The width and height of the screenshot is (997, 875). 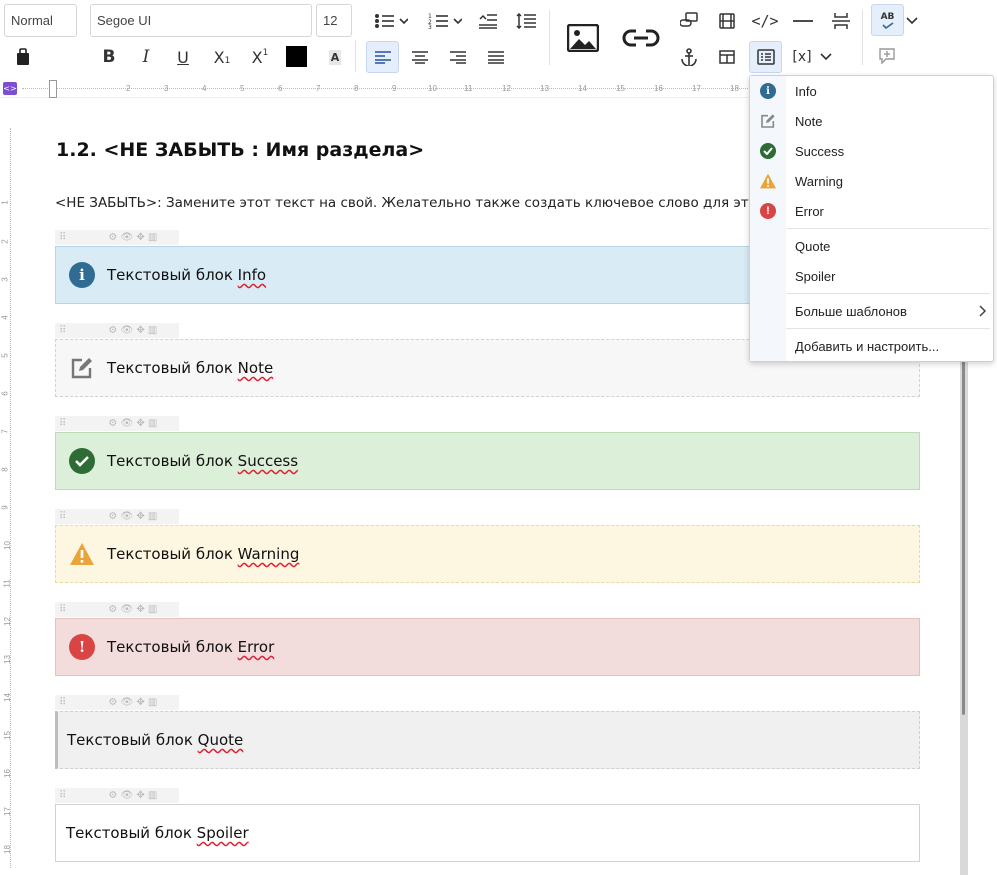 What do you see at coordinates (727, 21) in the screenshot?
I see `video-icon` at bounding box center [727, 21].